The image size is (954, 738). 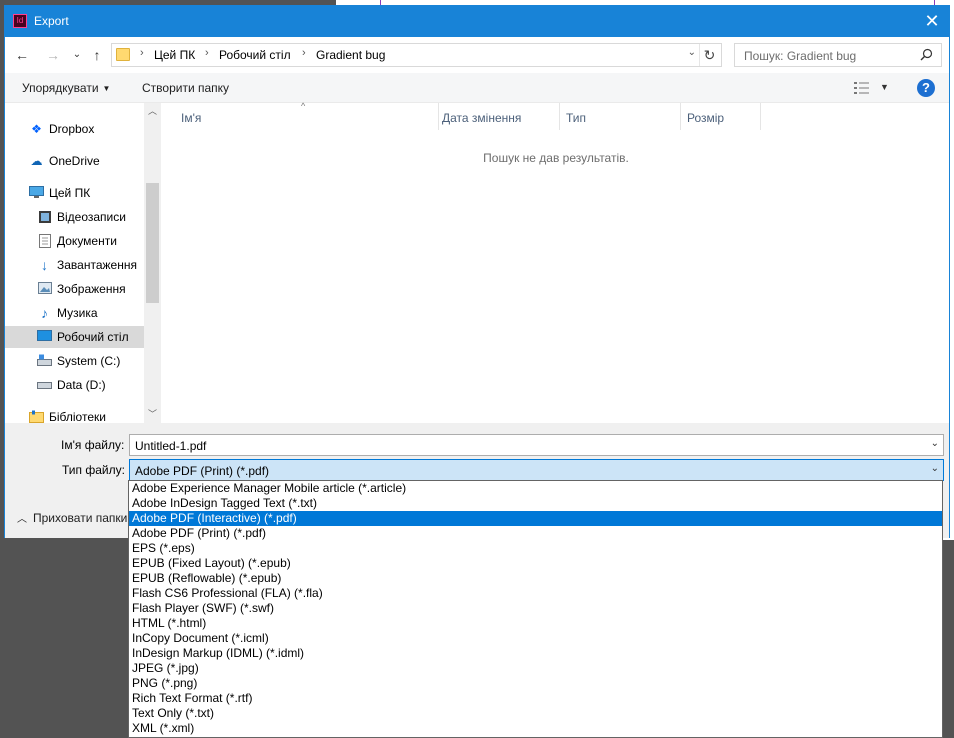 I want to click on filetype-option-xml: XML (*.xml), so click(x=535, y=728).